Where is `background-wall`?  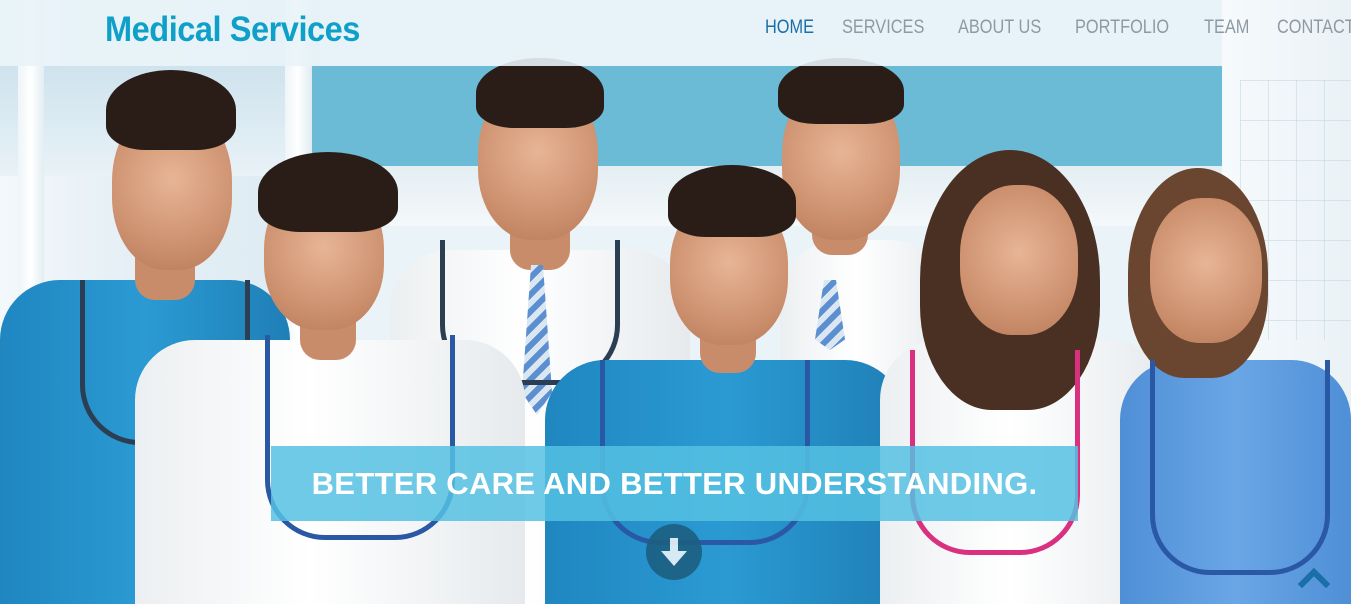
background-wall is located at coordinates (767, 116).